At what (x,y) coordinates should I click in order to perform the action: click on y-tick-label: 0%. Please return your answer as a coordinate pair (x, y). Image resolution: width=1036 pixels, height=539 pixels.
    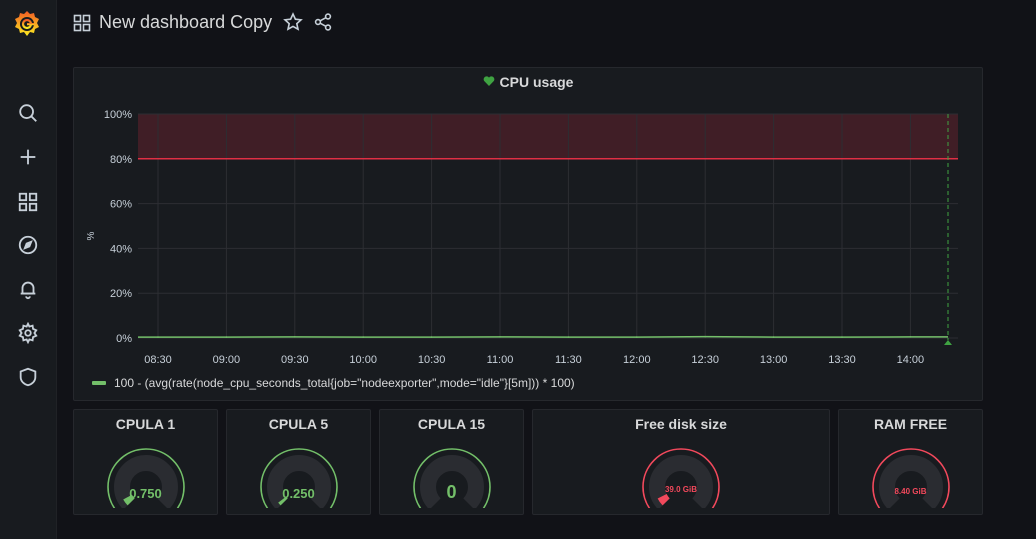
    Looking at the image, I should click on (124, 339).